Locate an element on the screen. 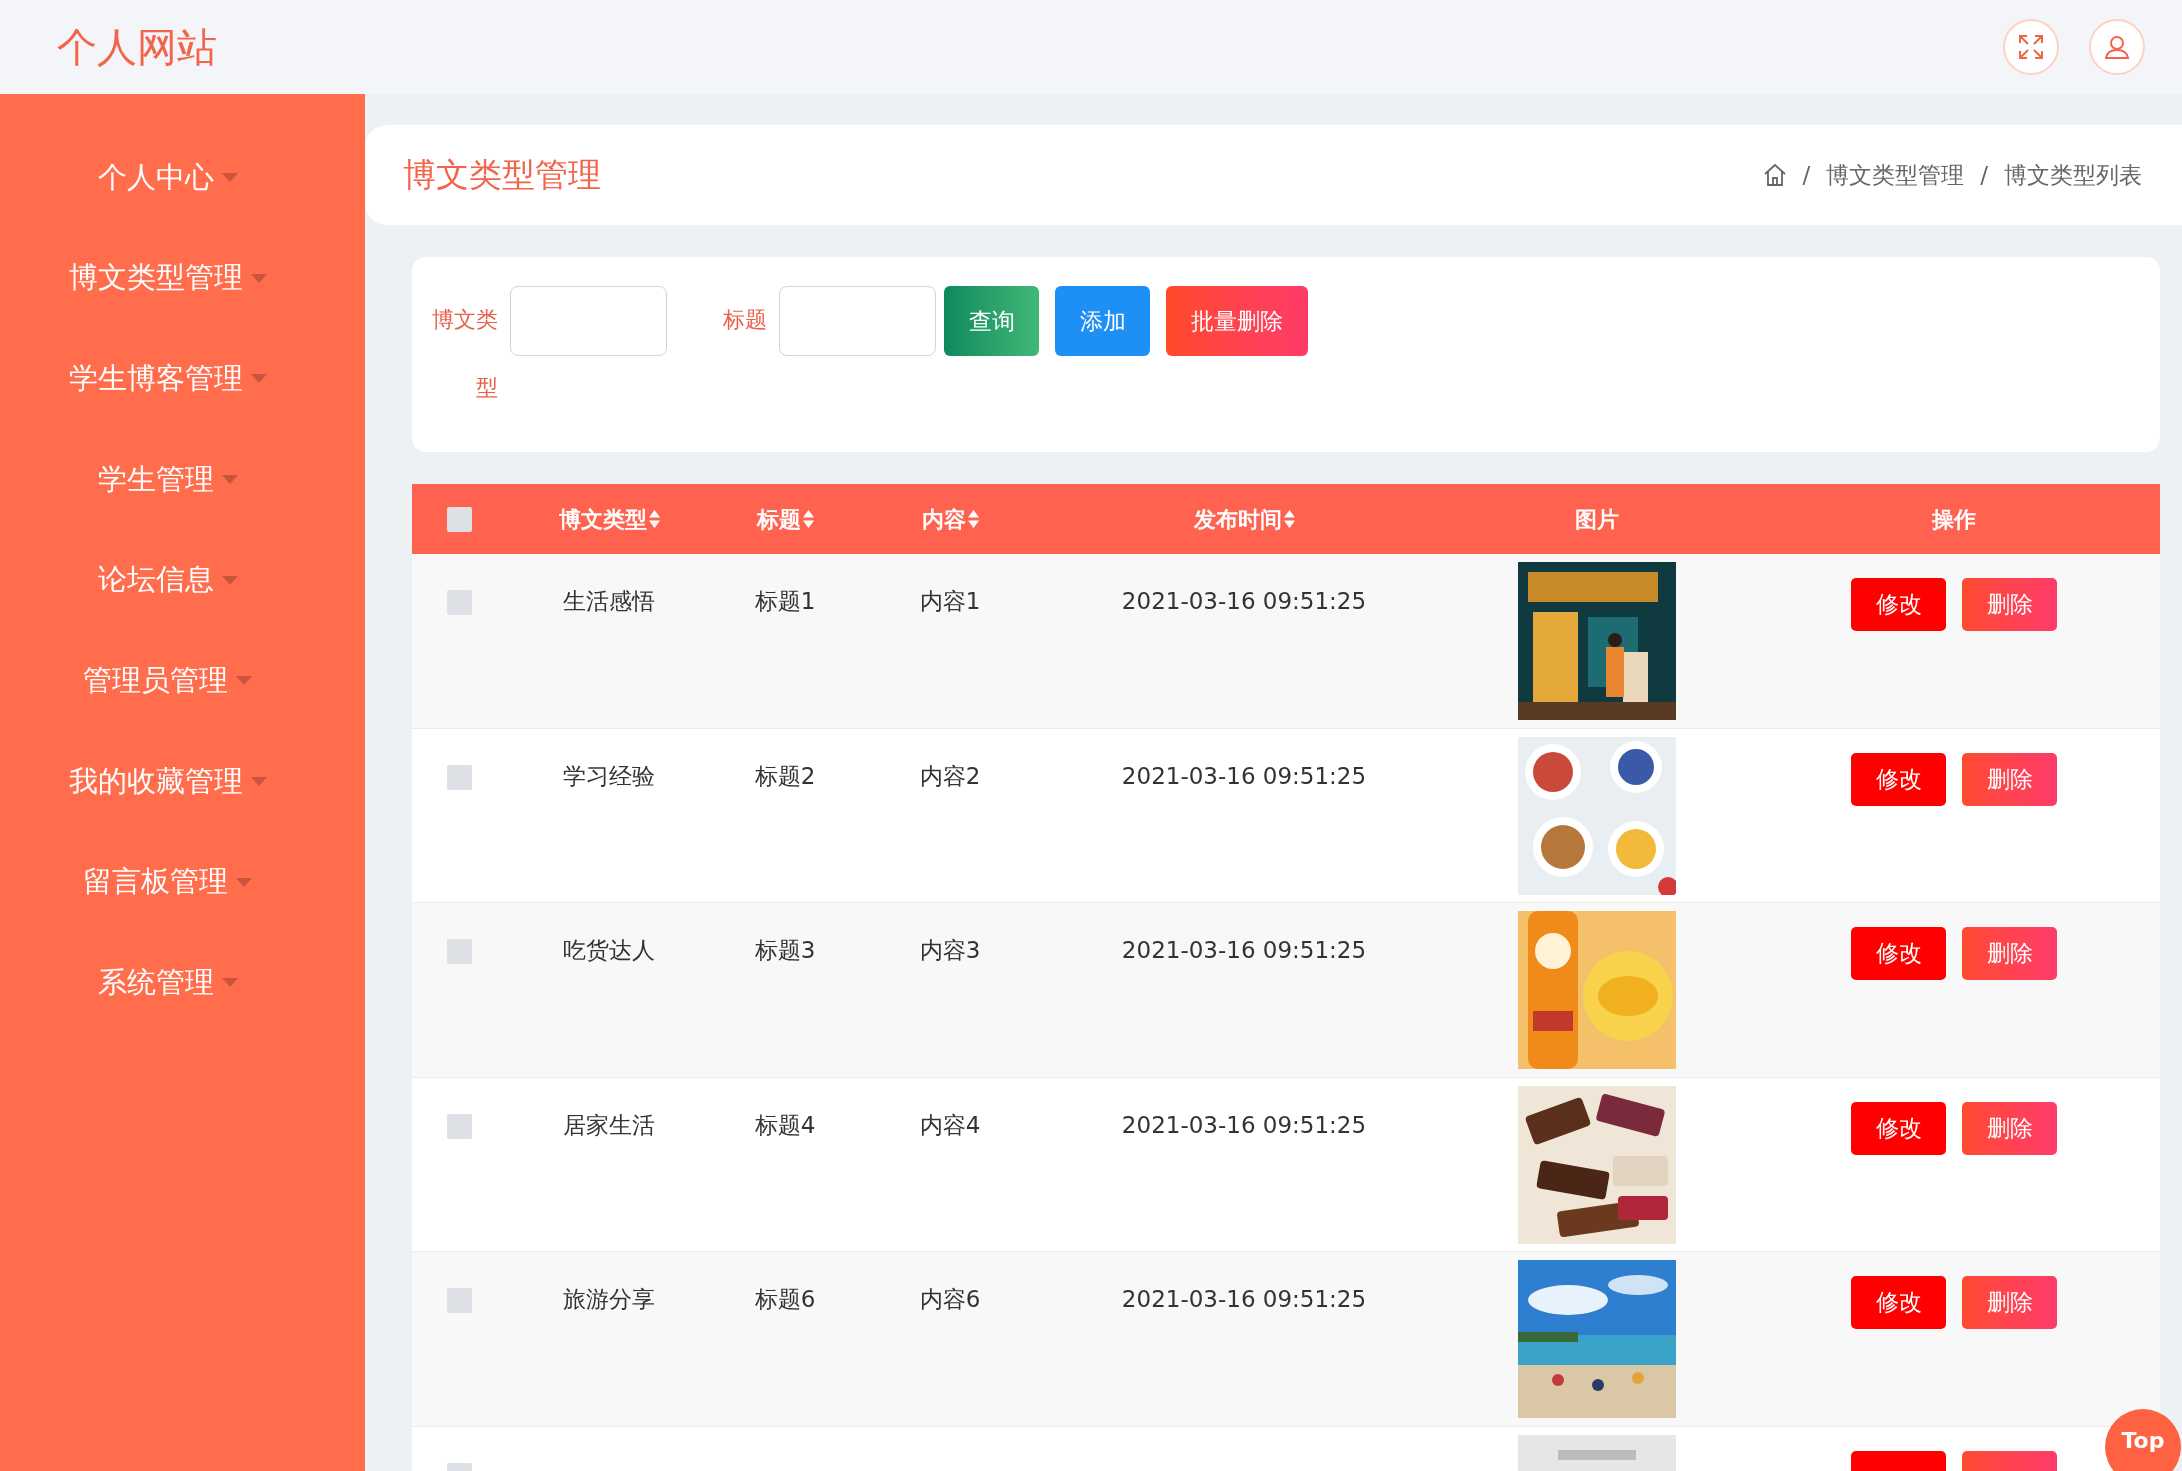 Image resolution: width=2182 pixels, height=1471 pixels. user-button is located at coordinates (2117, 47).